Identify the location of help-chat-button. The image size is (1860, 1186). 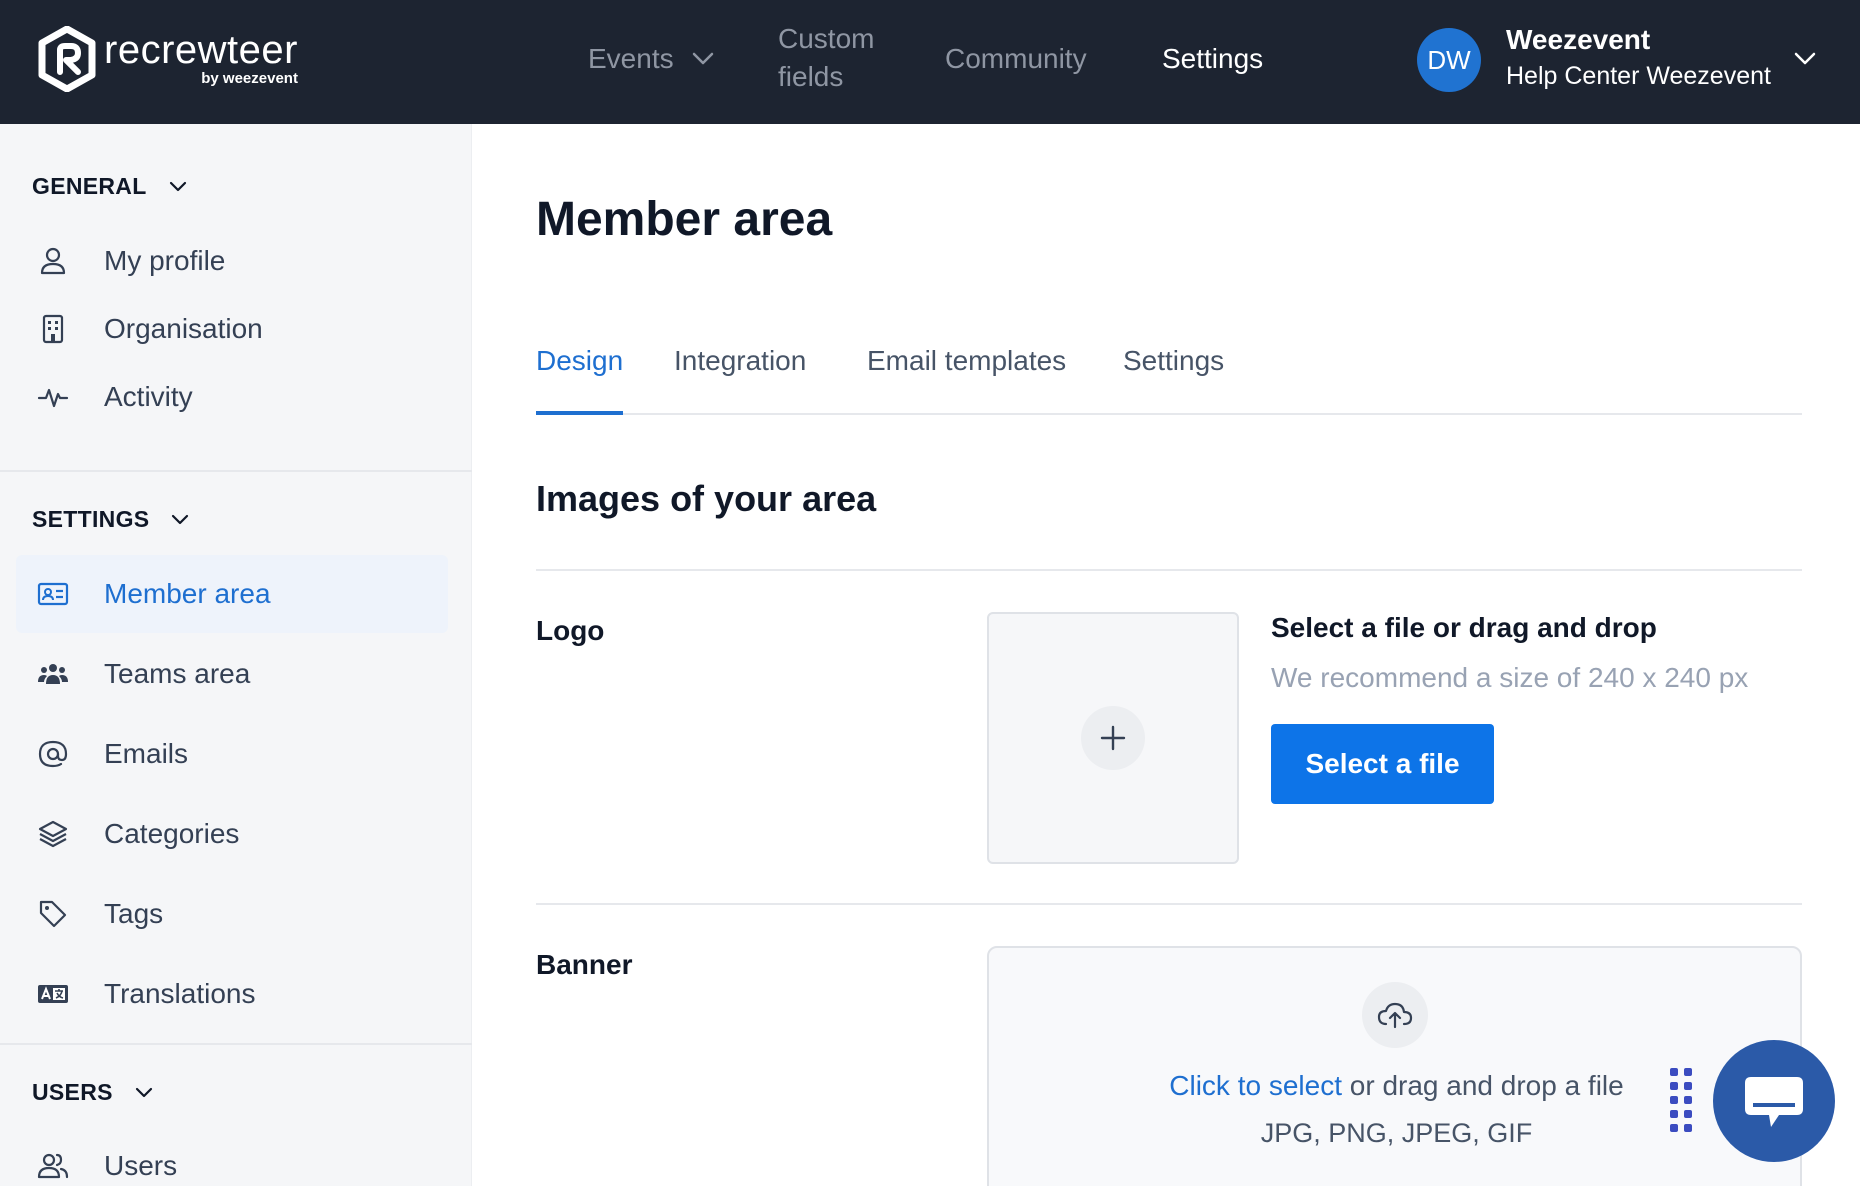
(1774, 1101).